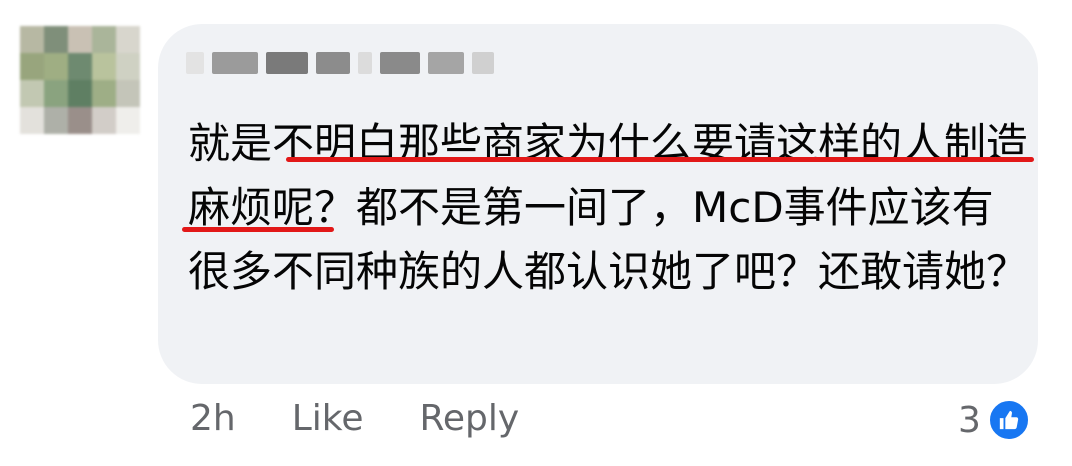  Describe the element at coordinates (328, 418) in the screenshot. I see `like-button: Like` at that location.